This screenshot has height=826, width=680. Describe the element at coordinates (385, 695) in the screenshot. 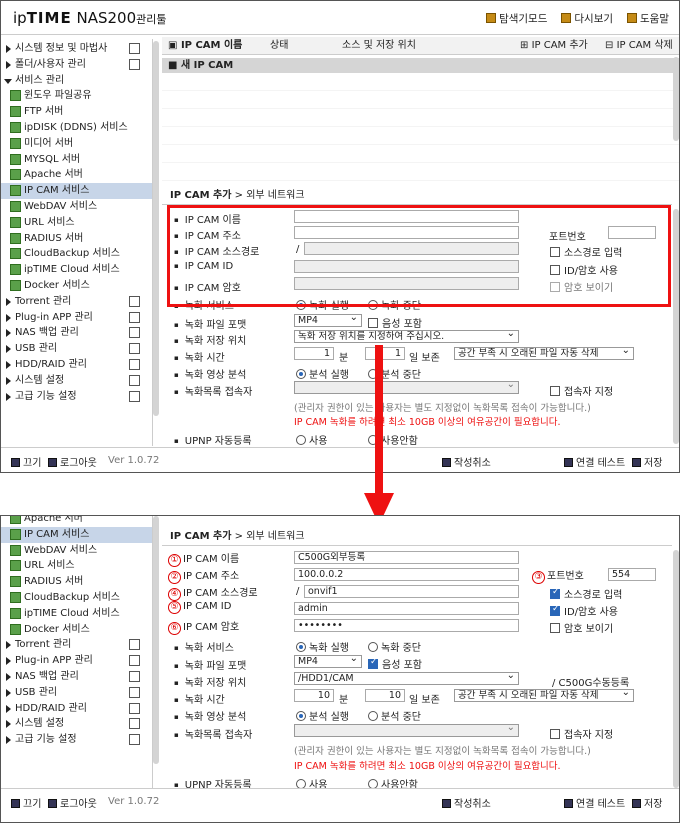

I see `keep-days-input: 10` at that location.